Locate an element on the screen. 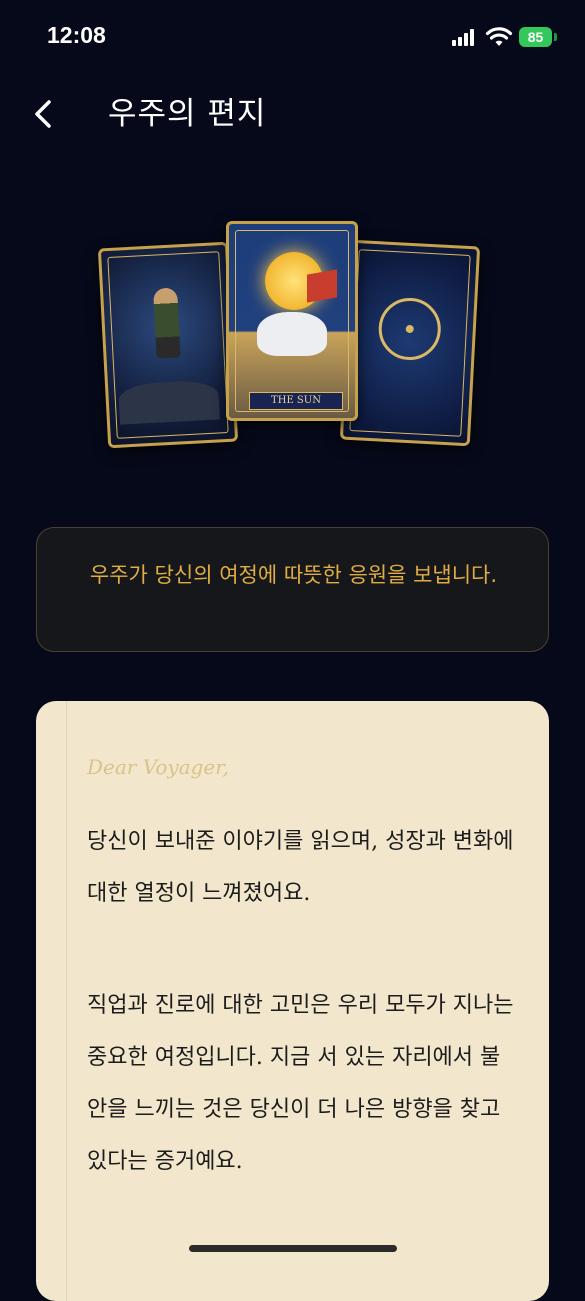 Image resolution: width=585 pixels, height=1301 pixels. sun-card: THE SUN is located at coordinates (292, 321).